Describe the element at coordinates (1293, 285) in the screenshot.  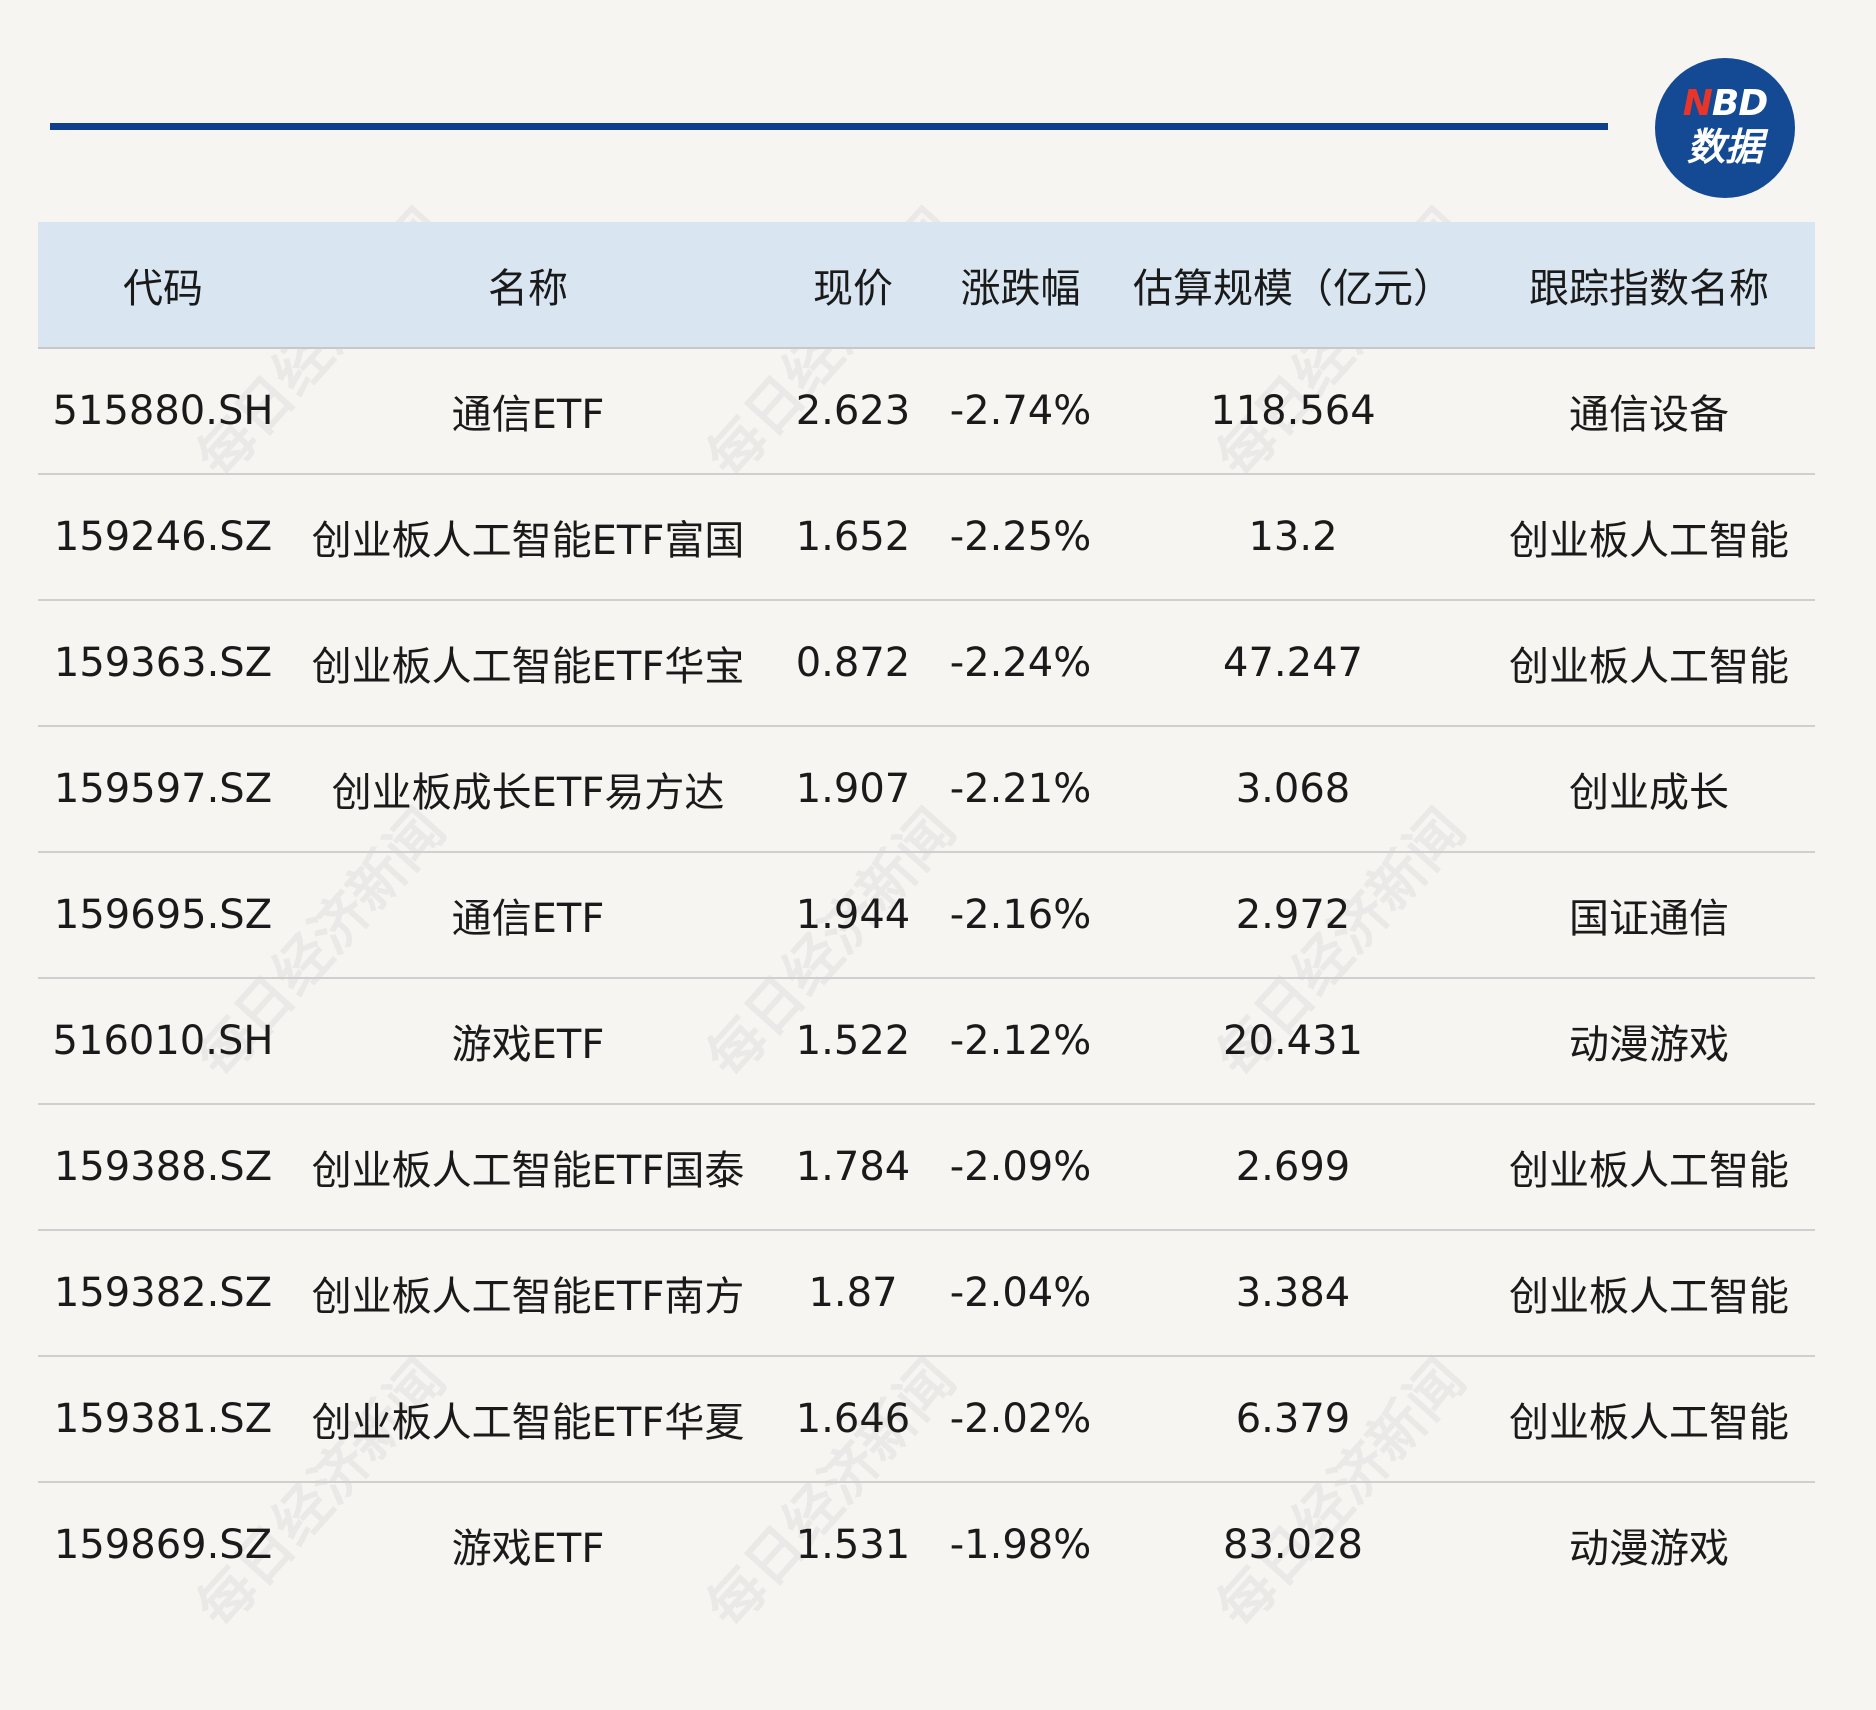
I see `header-size: 估算规模（亿元）` at that location.